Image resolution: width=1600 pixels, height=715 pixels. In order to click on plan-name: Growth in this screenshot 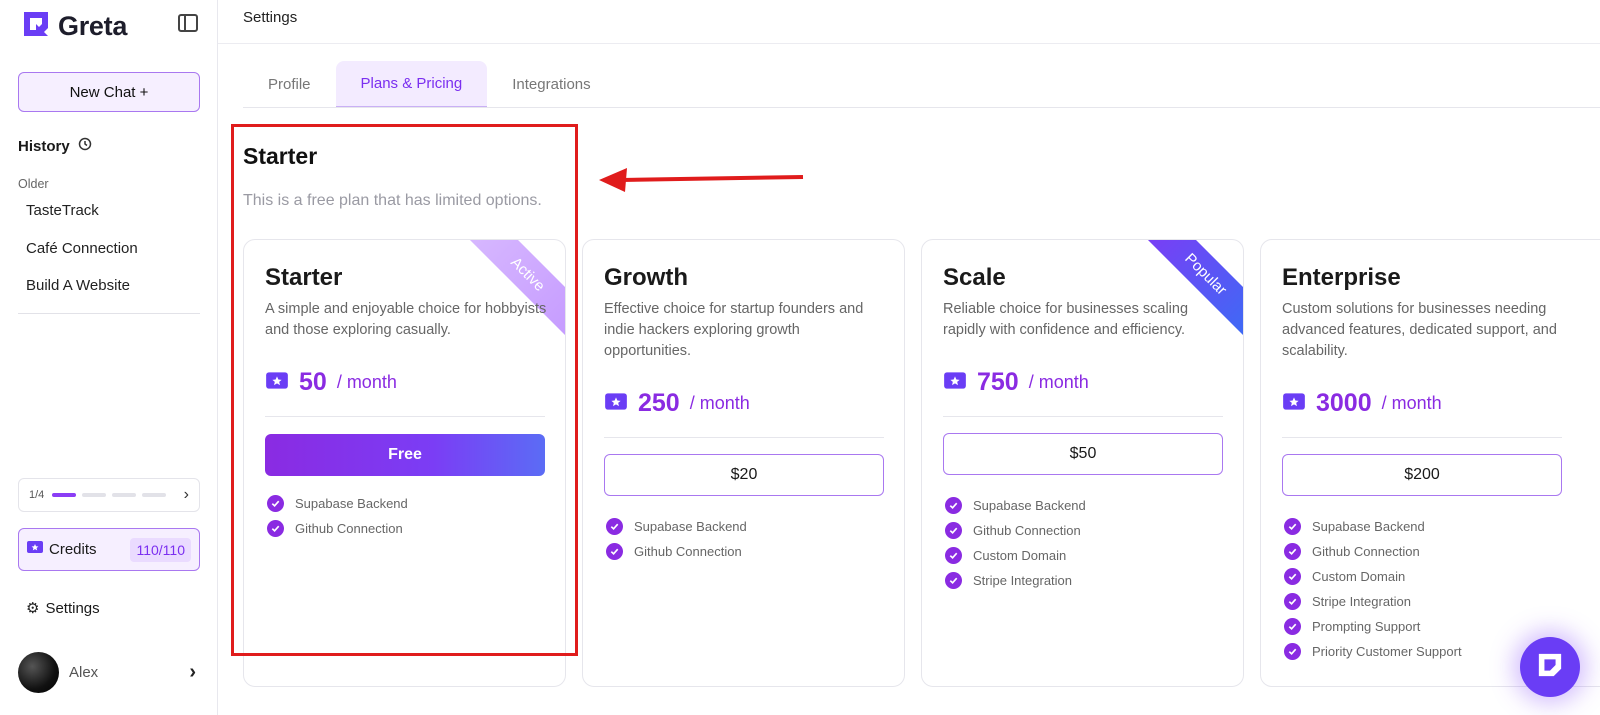, I will do `click(646, 277)`.